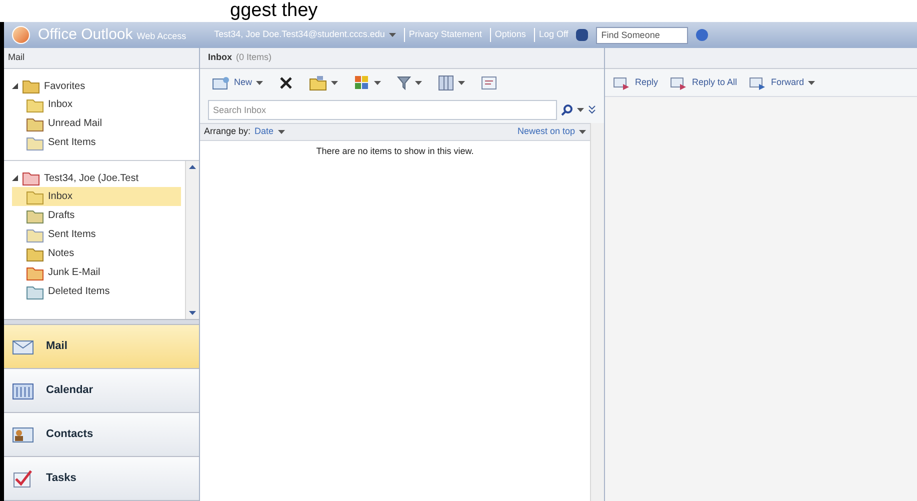 The width and height of the screenshot is (917, 501). Describe the element at coordinates (96, 178) in the screenshot. I see `tree-node: Test34, Joe (Joe.Test` at that location.